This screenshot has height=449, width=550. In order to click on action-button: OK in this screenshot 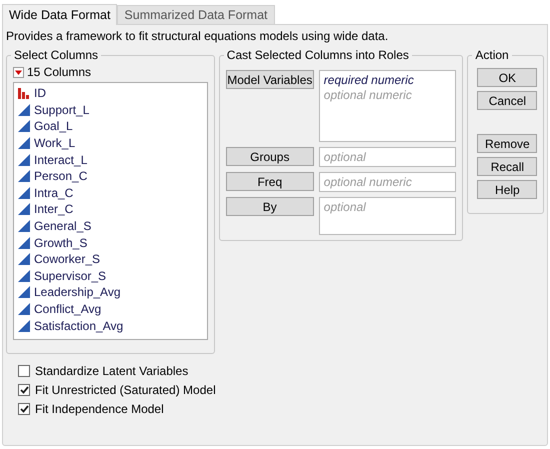, I will do `click(507, 77)`.